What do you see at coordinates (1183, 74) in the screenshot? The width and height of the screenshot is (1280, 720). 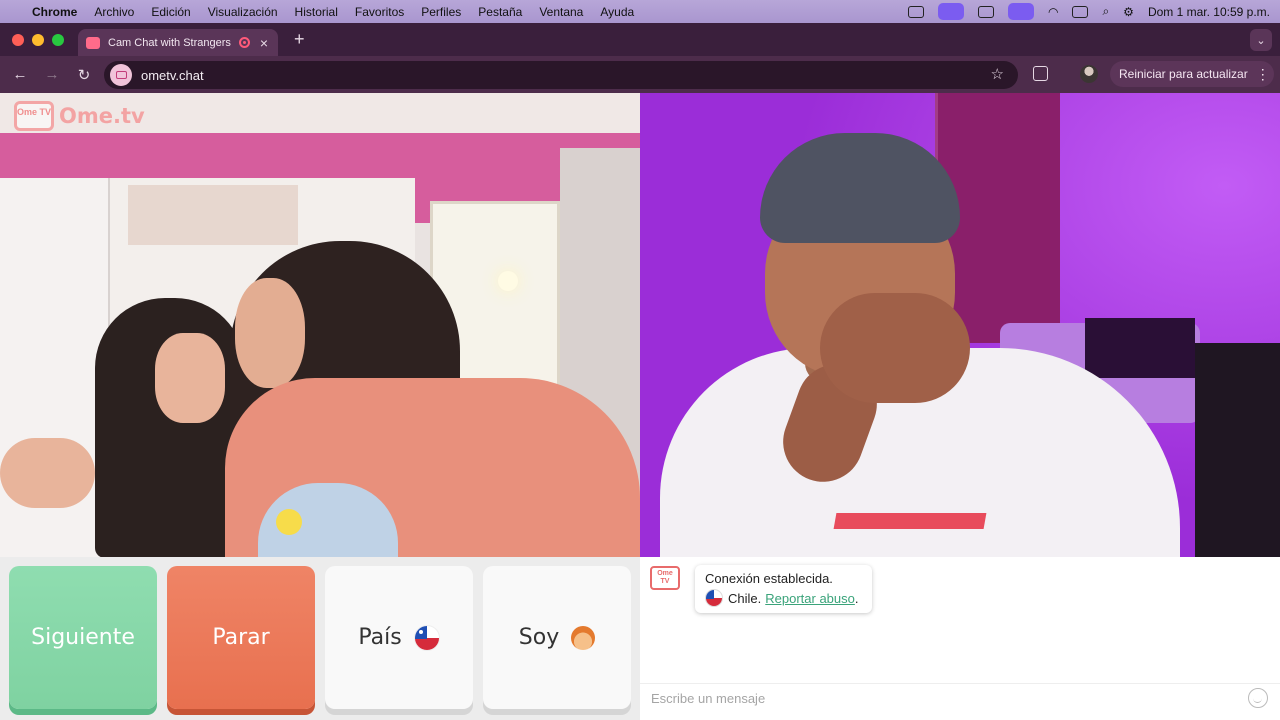 I see `update-label: Reiniciar para actualizar` at bounding box center [1183, 74].